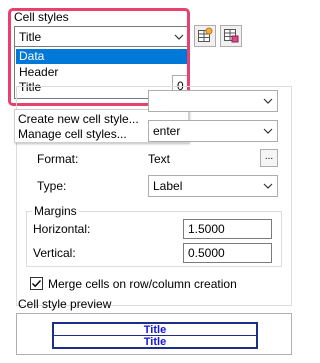  I want to click on new-table-style-icon, so click(205, 36).